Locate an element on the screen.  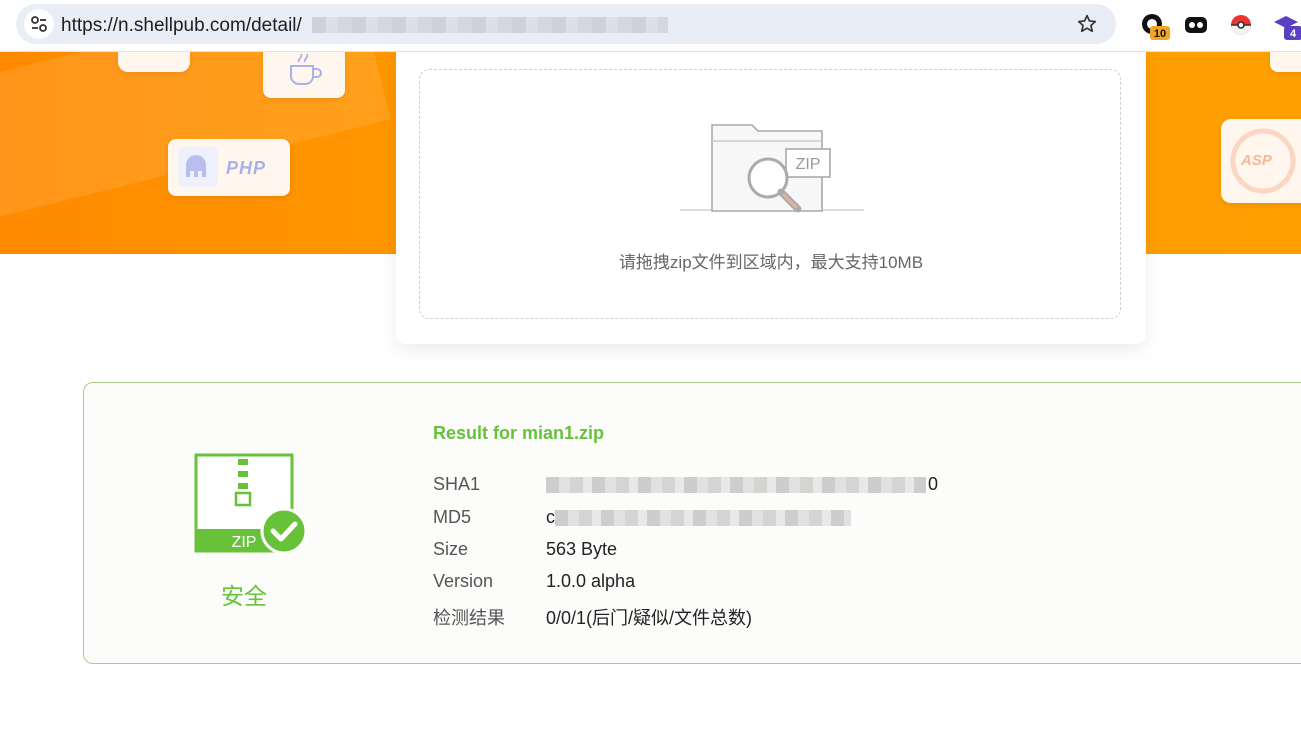
result-row-size: Size 563 Byte is located at coordinates (525, 549).